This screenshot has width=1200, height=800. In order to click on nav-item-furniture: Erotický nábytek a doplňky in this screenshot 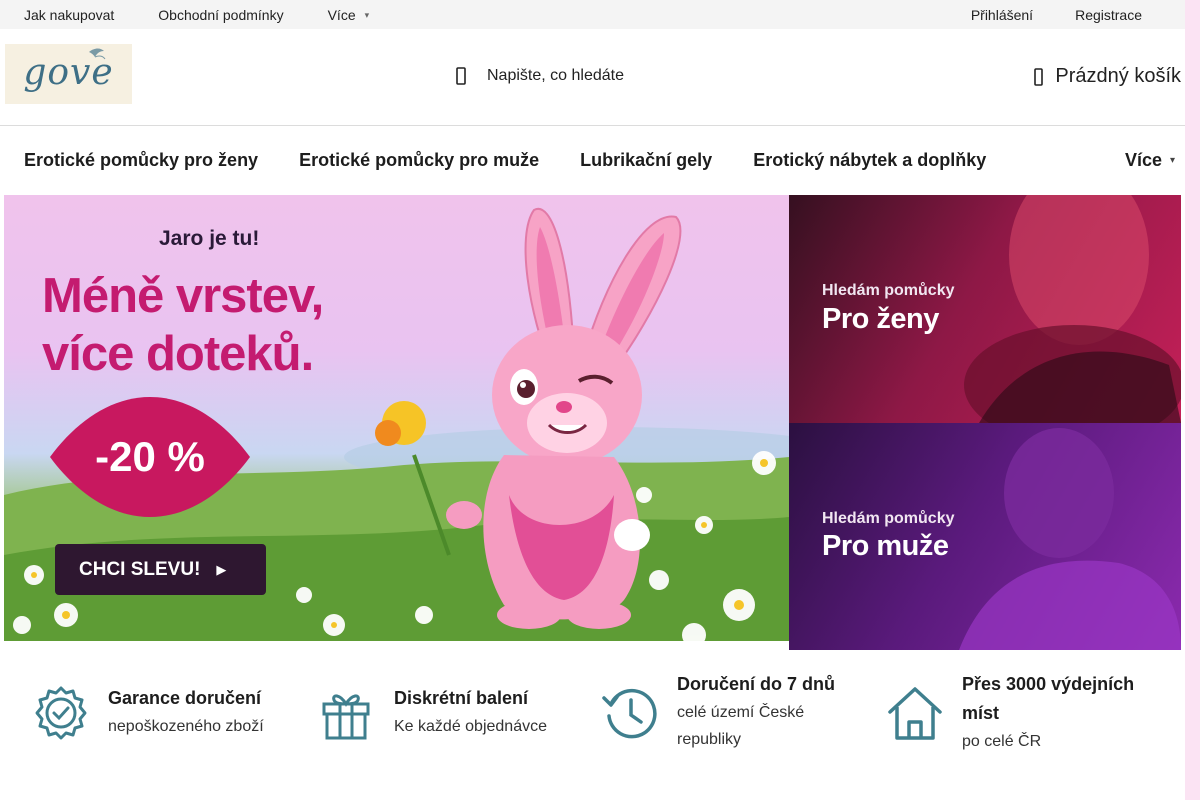, I will do `click(869, 160)`.